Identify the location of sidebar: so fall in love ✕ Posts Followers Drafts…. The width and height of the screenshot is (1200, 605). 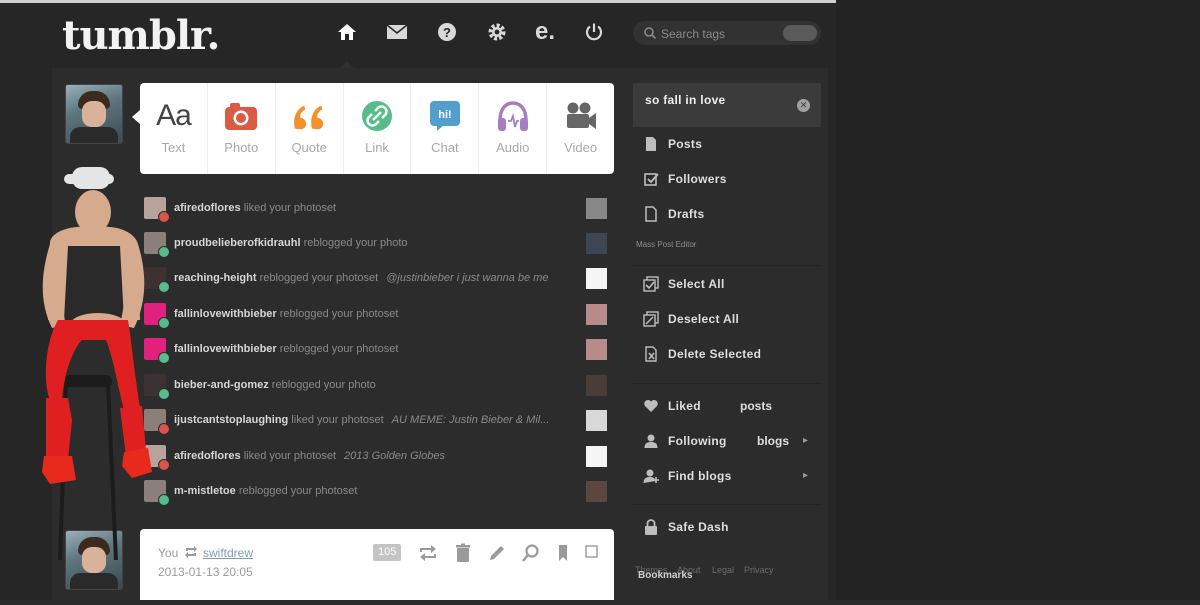
(727, 341).